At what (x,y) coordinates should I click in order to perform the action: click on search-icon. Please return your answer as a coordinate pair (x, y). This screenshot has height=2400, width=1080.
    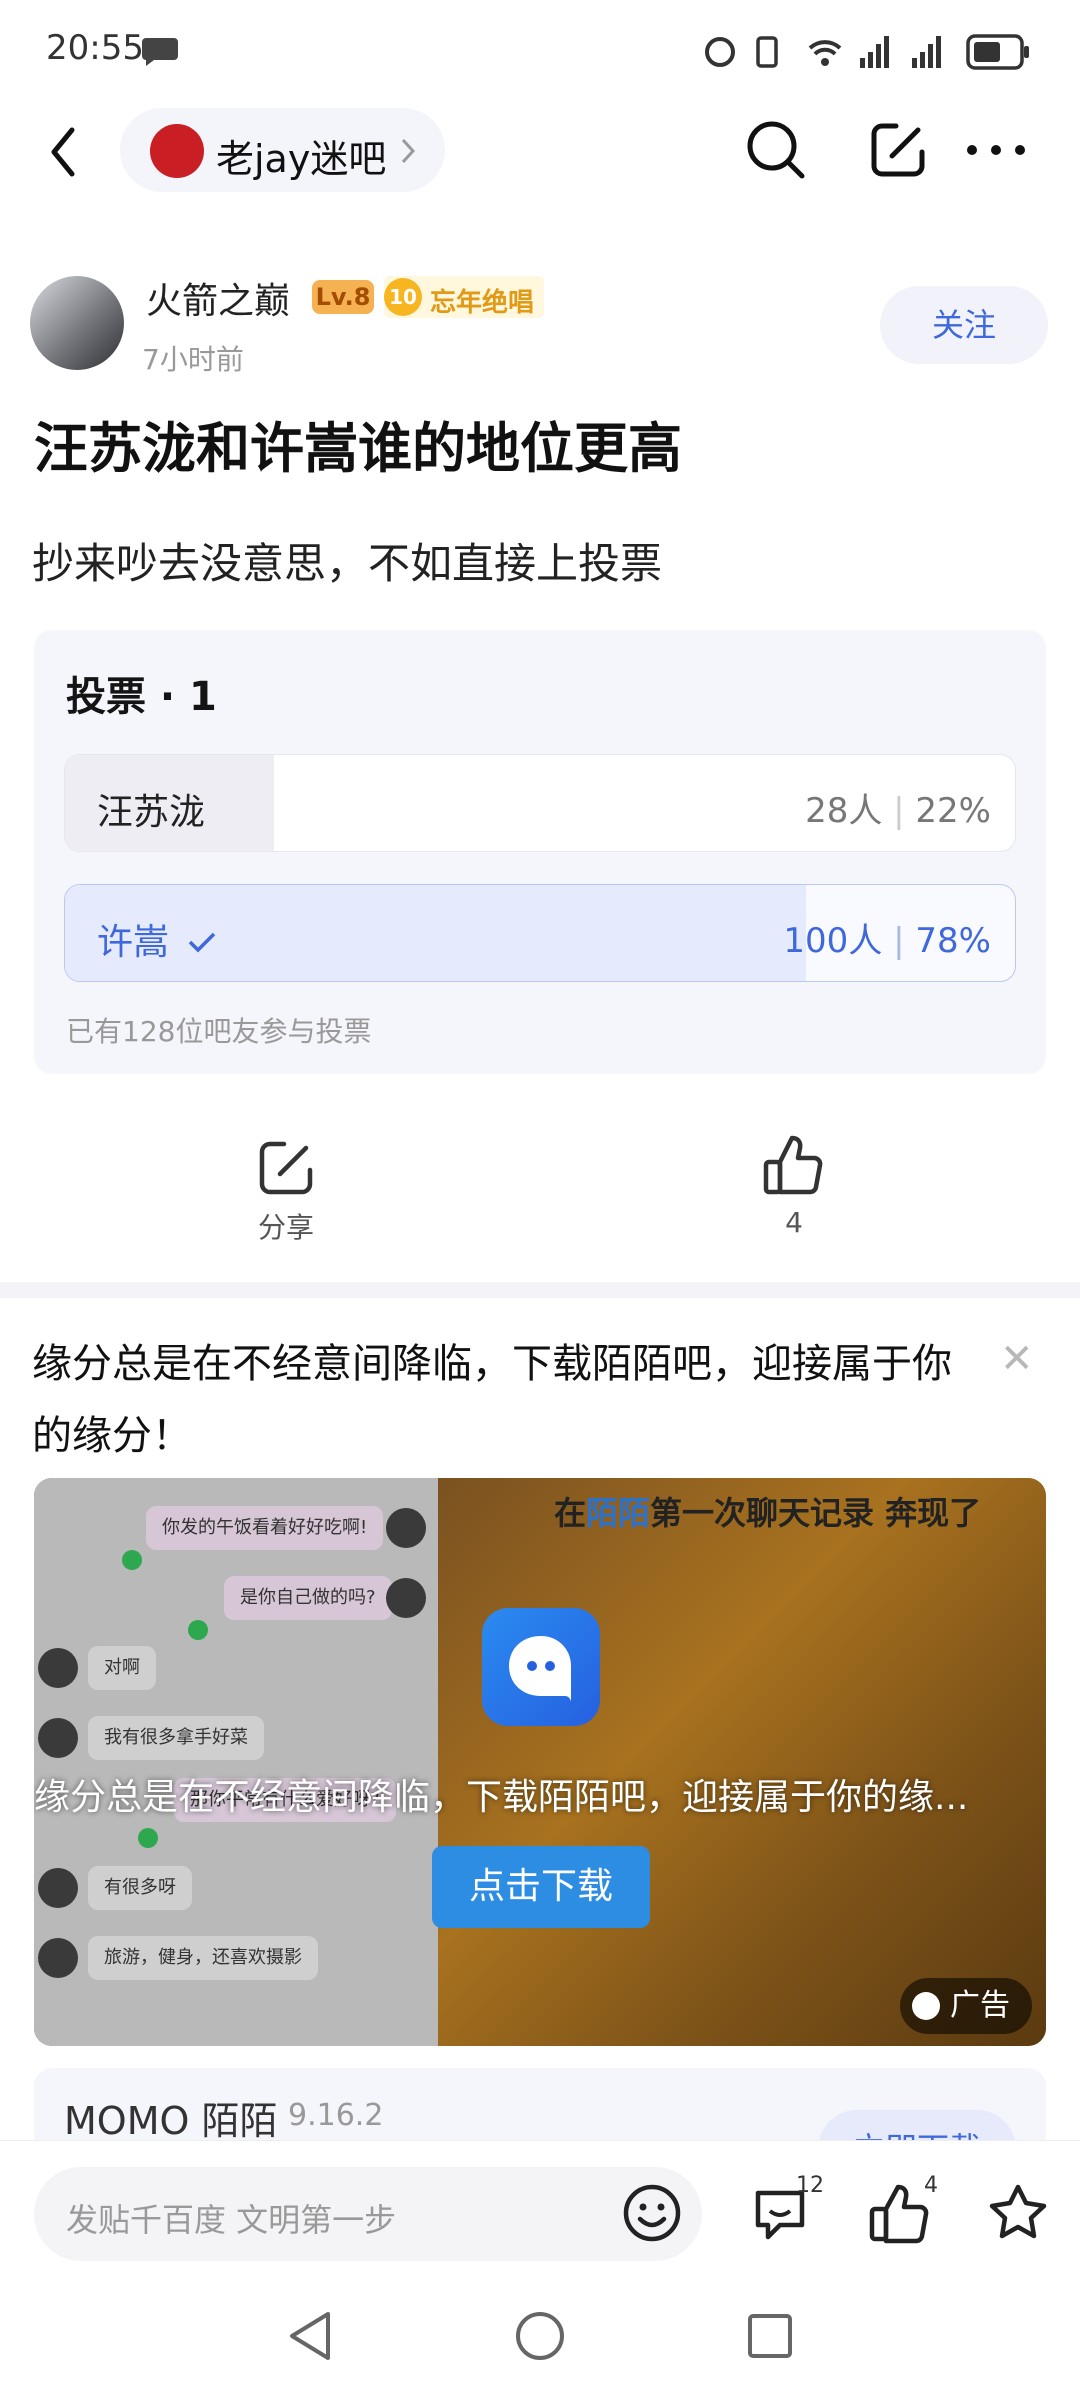
    Looking at the image, I should click on (776, 150).